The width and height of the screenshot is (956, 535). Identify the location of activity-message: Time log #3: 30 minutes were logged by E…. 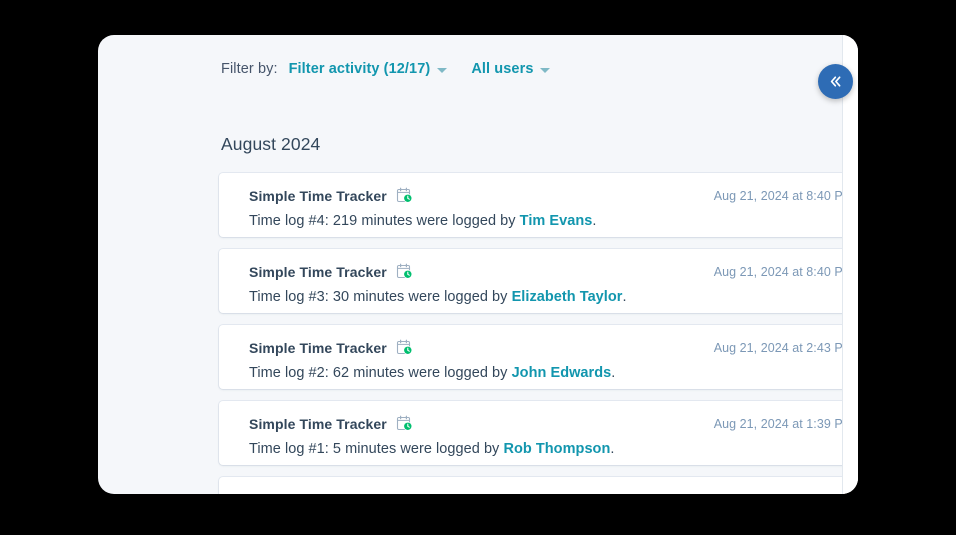
(438, 297).